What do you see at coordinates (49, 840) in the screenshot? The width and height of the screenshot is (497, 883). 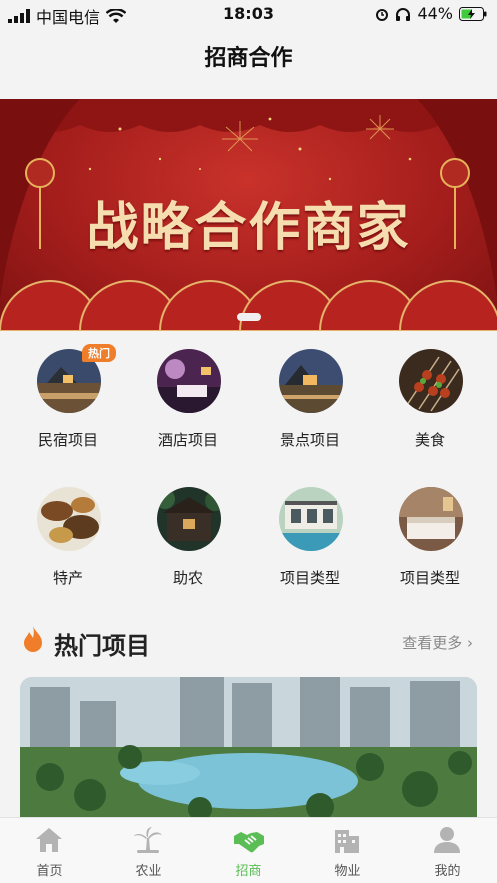 I see `home-icon` at bounding box center [49, 840].